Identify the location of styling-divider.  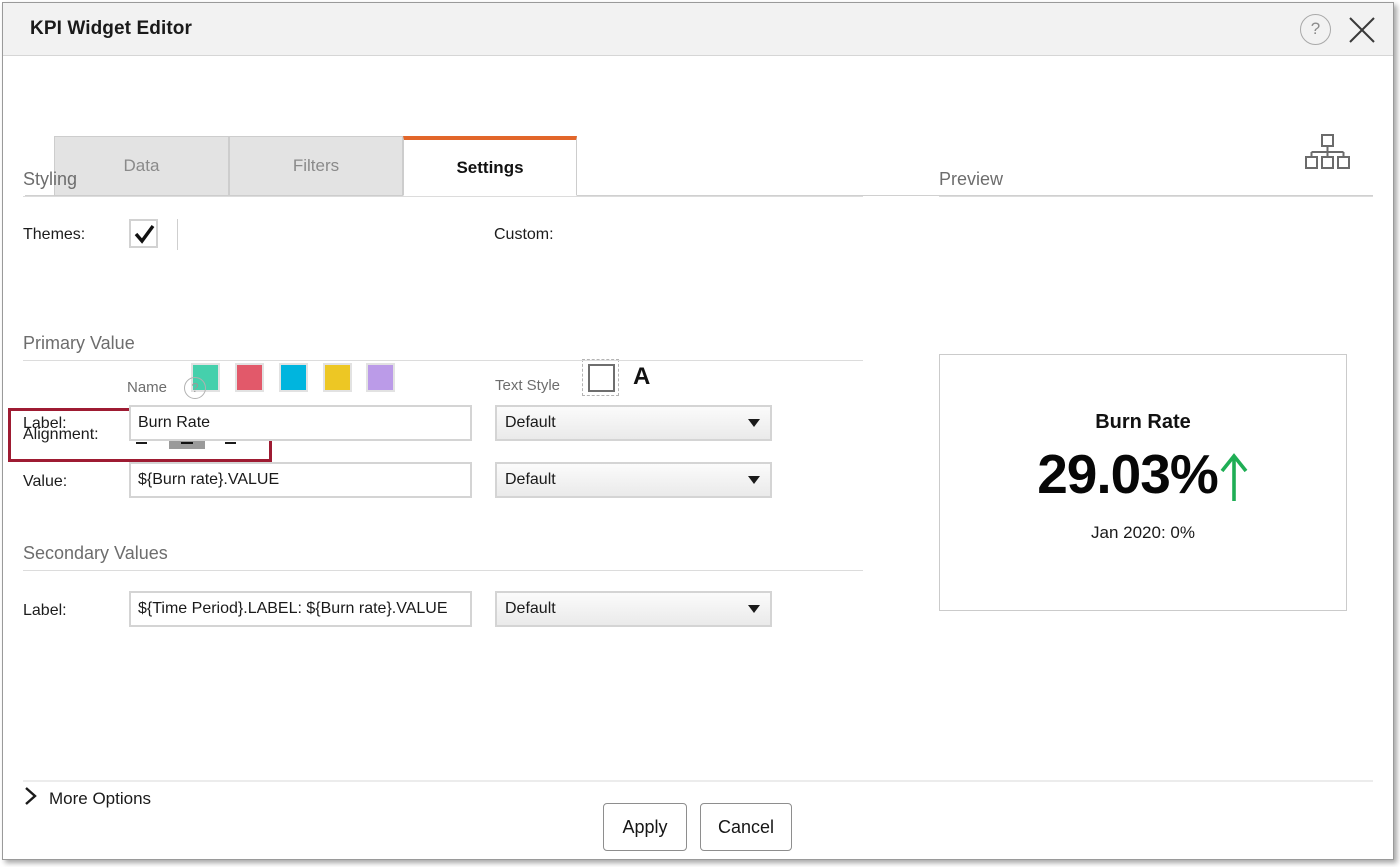
(443, 196).